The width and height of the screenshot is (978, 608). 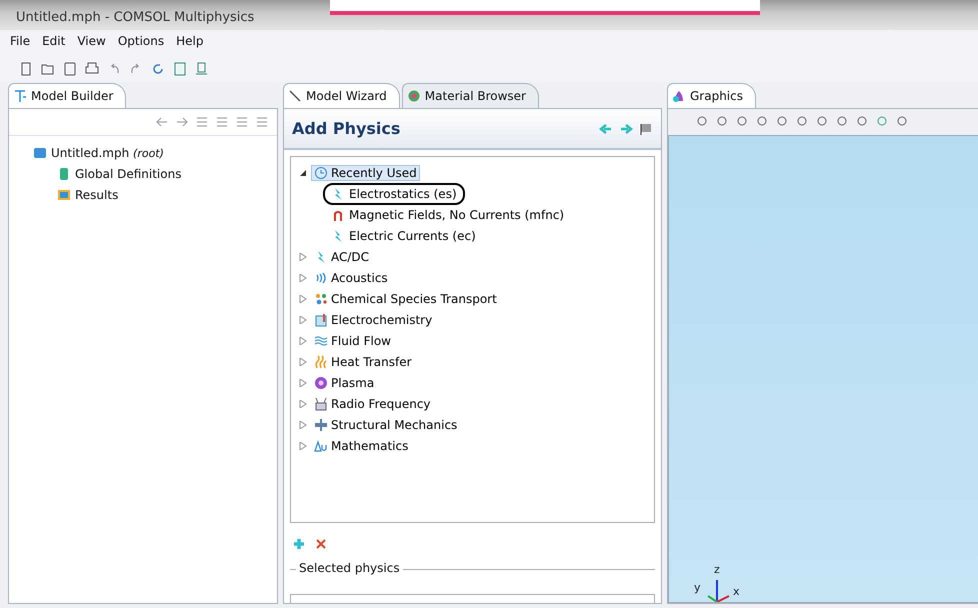 I want to click on sound-wave-icon, so click(x=321, y=277).